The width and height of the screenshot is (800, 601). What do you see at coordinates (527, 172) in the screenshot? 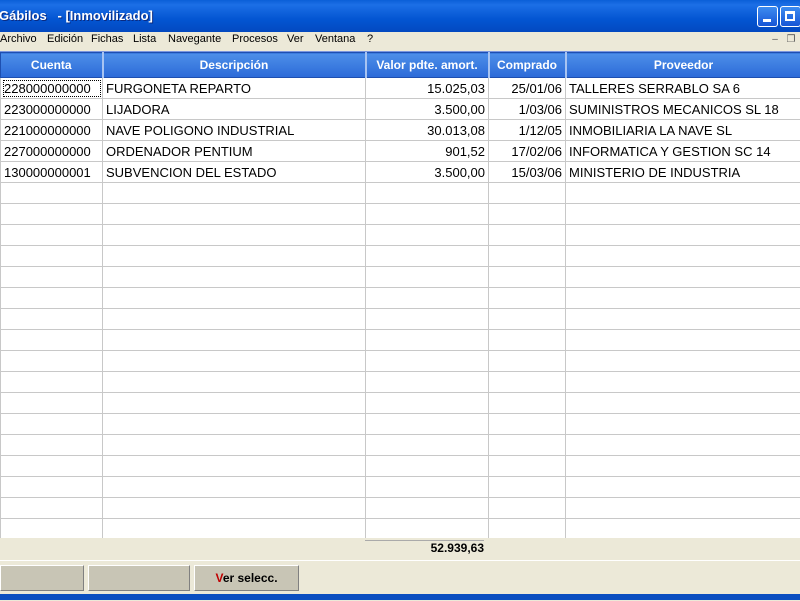
I see `cell-comprado: 15/03/06` at bounding box center [527, 172].